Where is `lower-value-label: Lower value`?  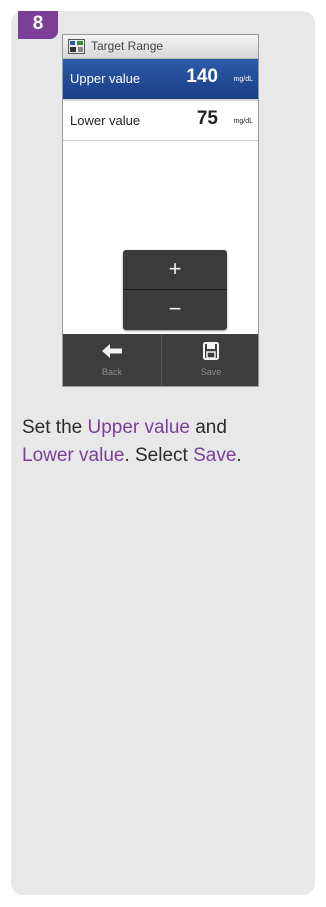
lower-value-label: Lower value is located at coordinates (105, 120).